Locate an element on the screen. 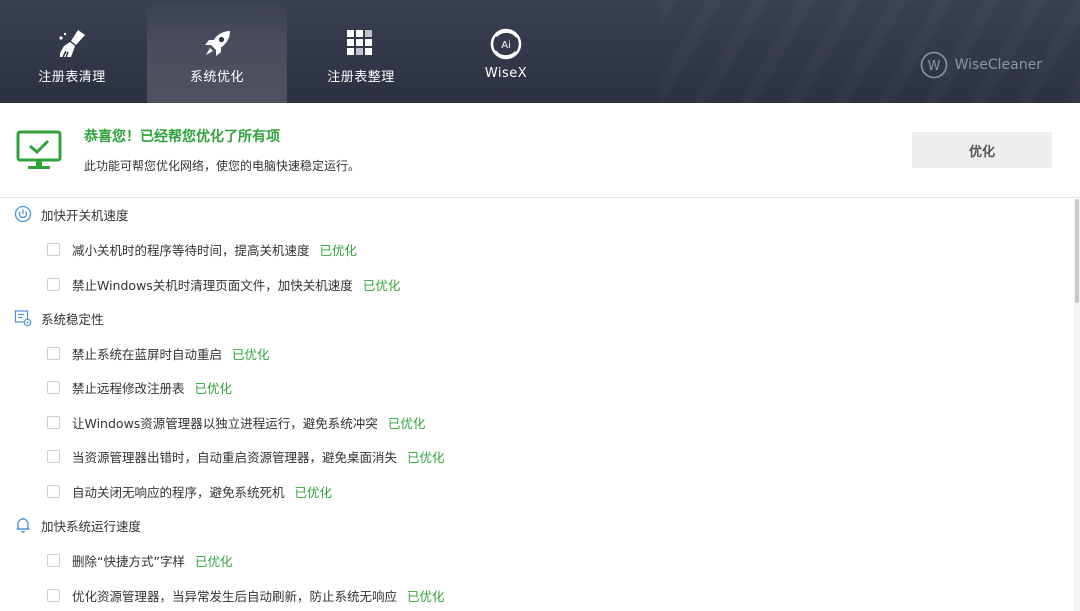 Image resolution: width=1080 pixels, height=611 pixels. item-label: 让Windows资源管理器以独立进程运行，避免系统冲突 is located at coordinates (225, 423).